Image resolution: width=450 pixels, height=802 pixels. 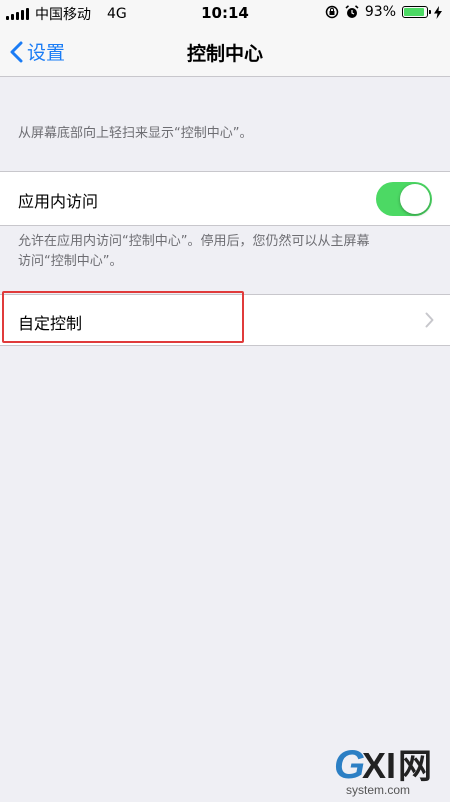 I want to click on swipe-hint: 从屏幕底部向上轻扫来显示“控制中心”。, so click(x=135, y=133).